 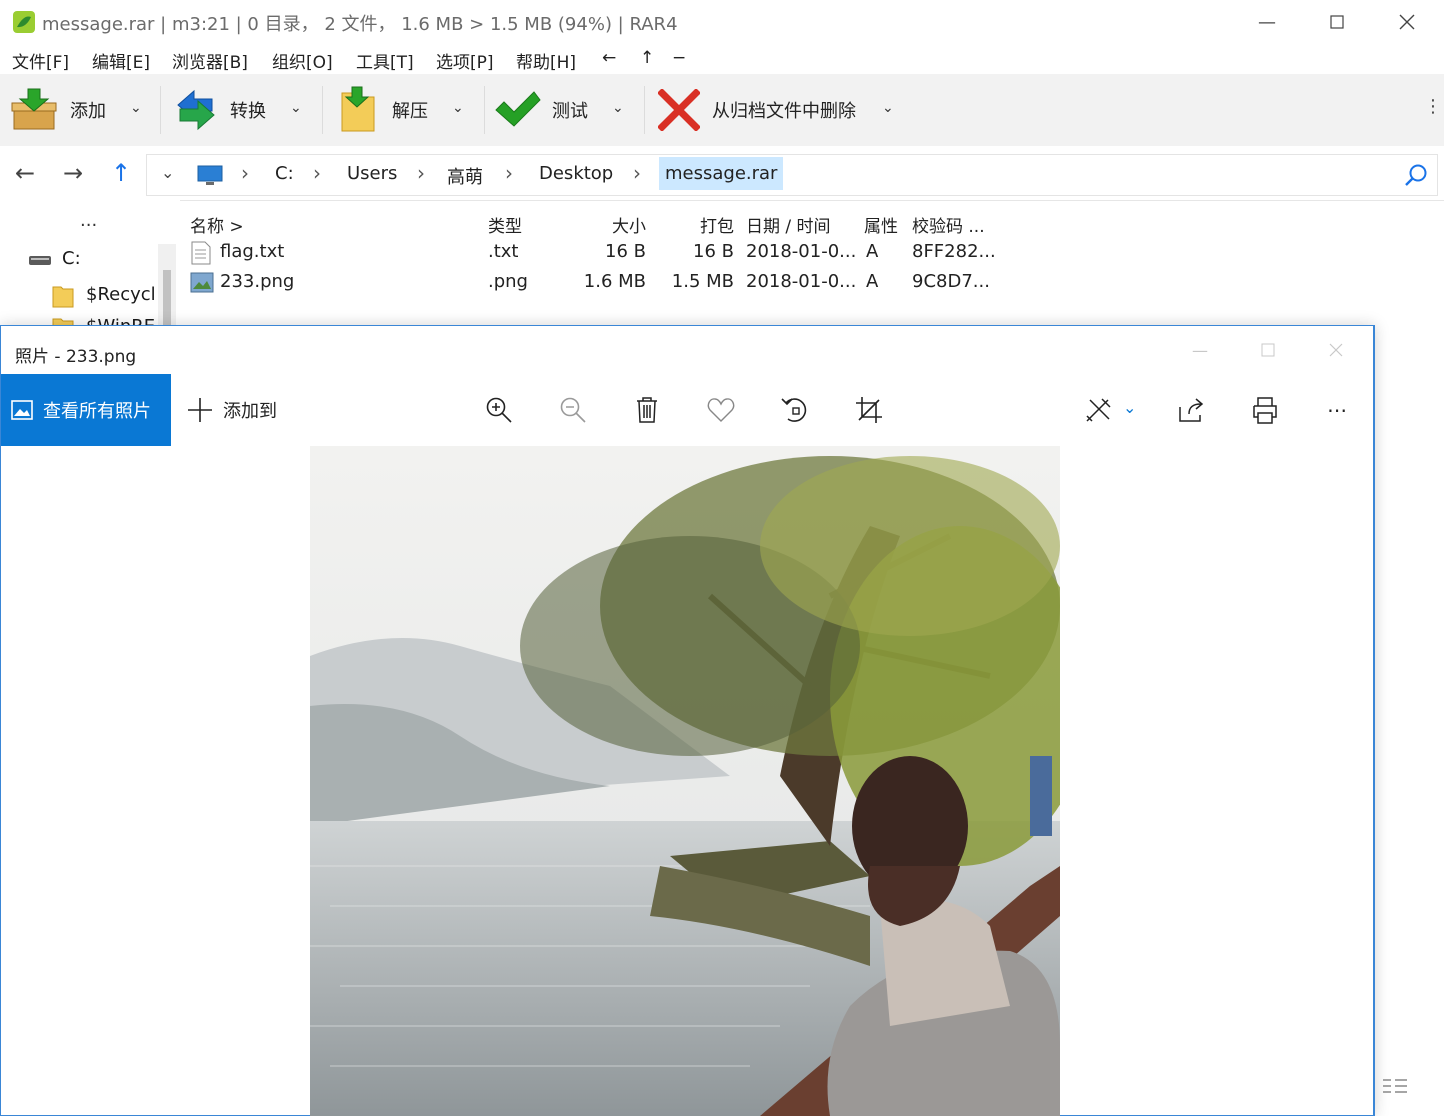 I want to click on more-options-button: ⋯, so click(x=1337, y=410).